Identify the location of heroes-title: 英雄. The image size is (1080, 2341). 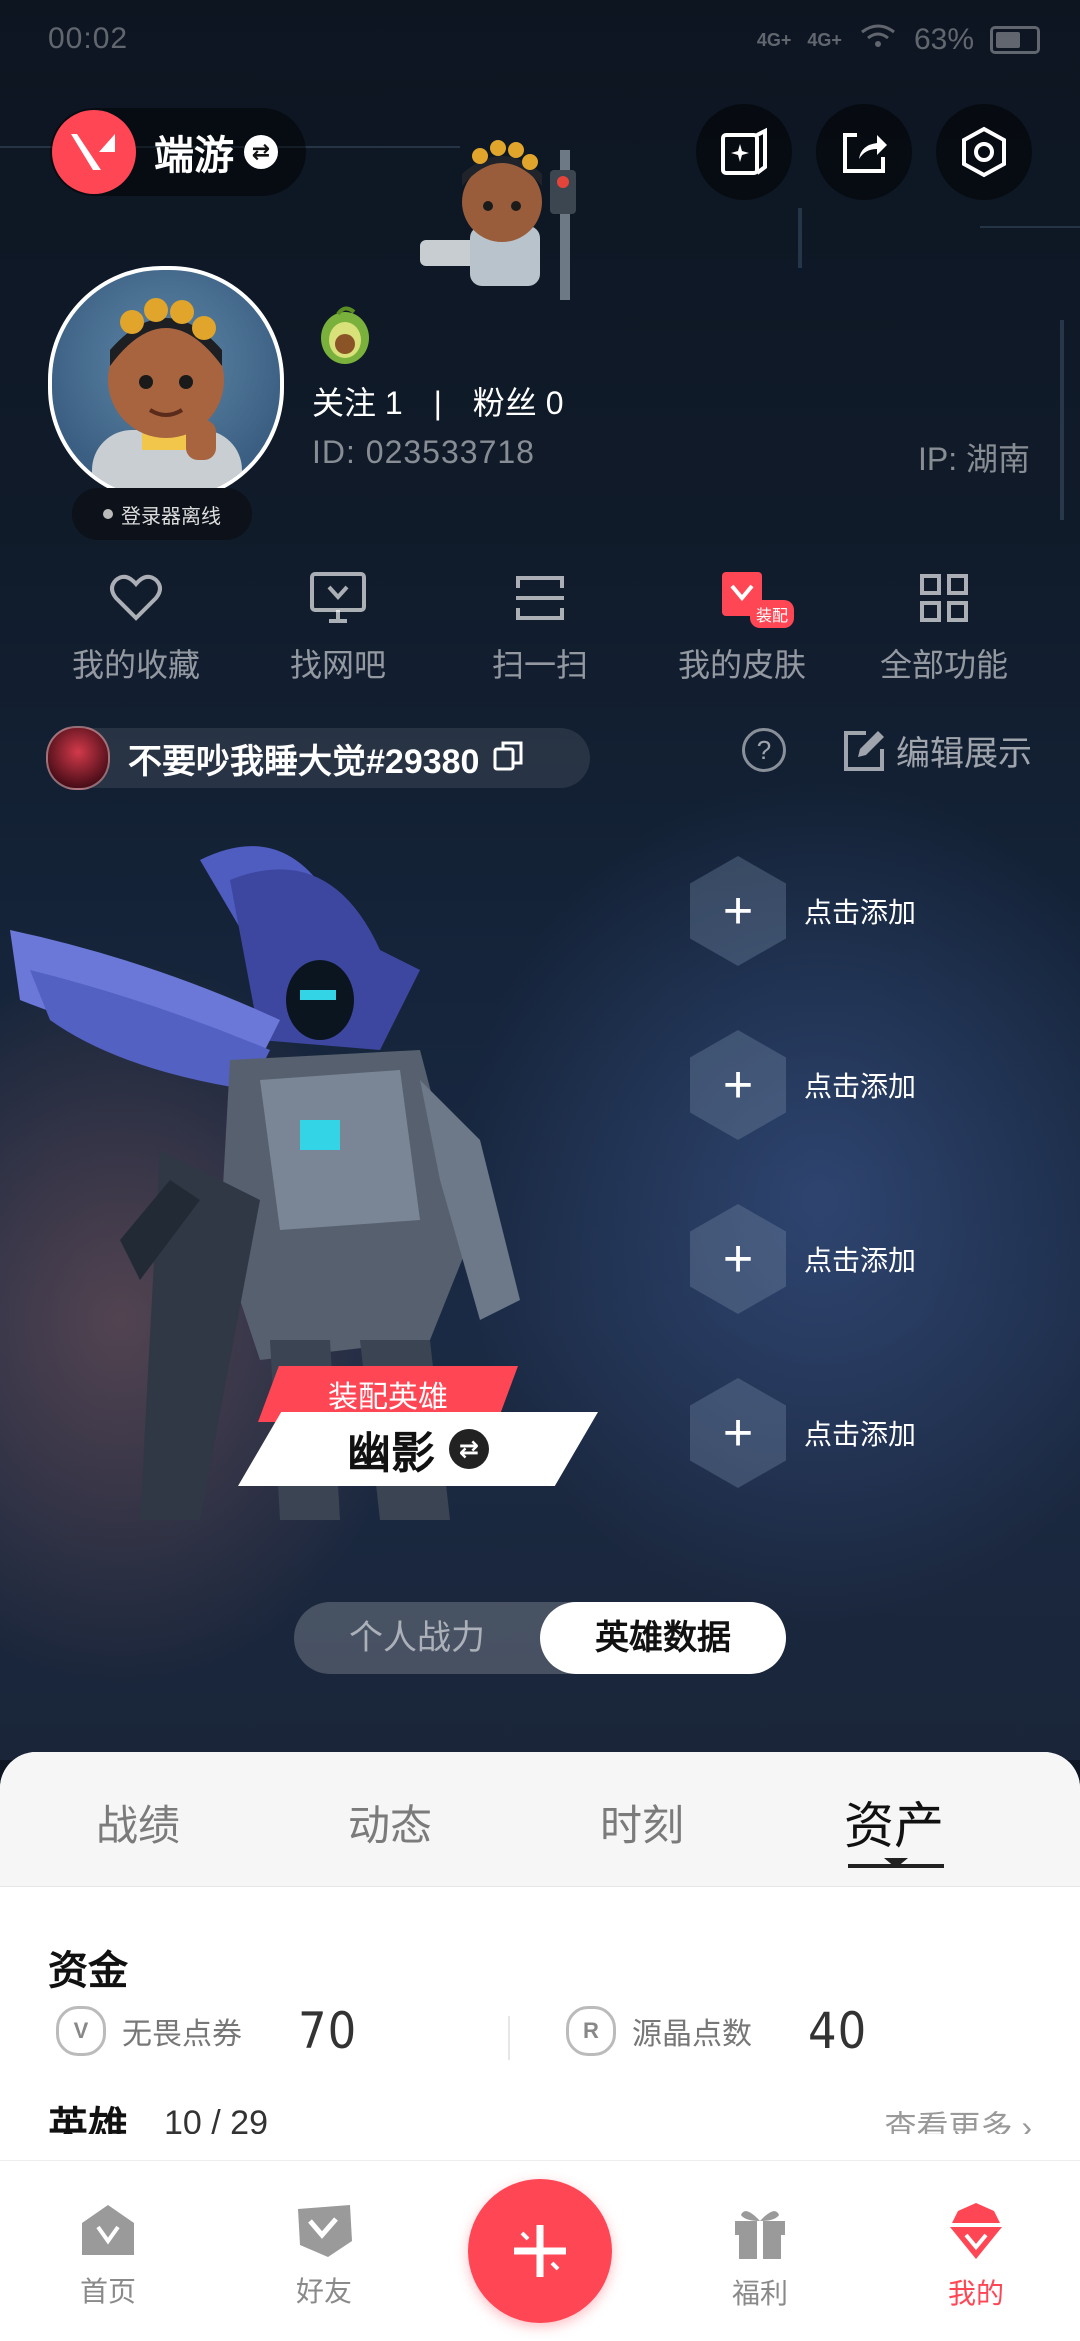
(88, 2119).